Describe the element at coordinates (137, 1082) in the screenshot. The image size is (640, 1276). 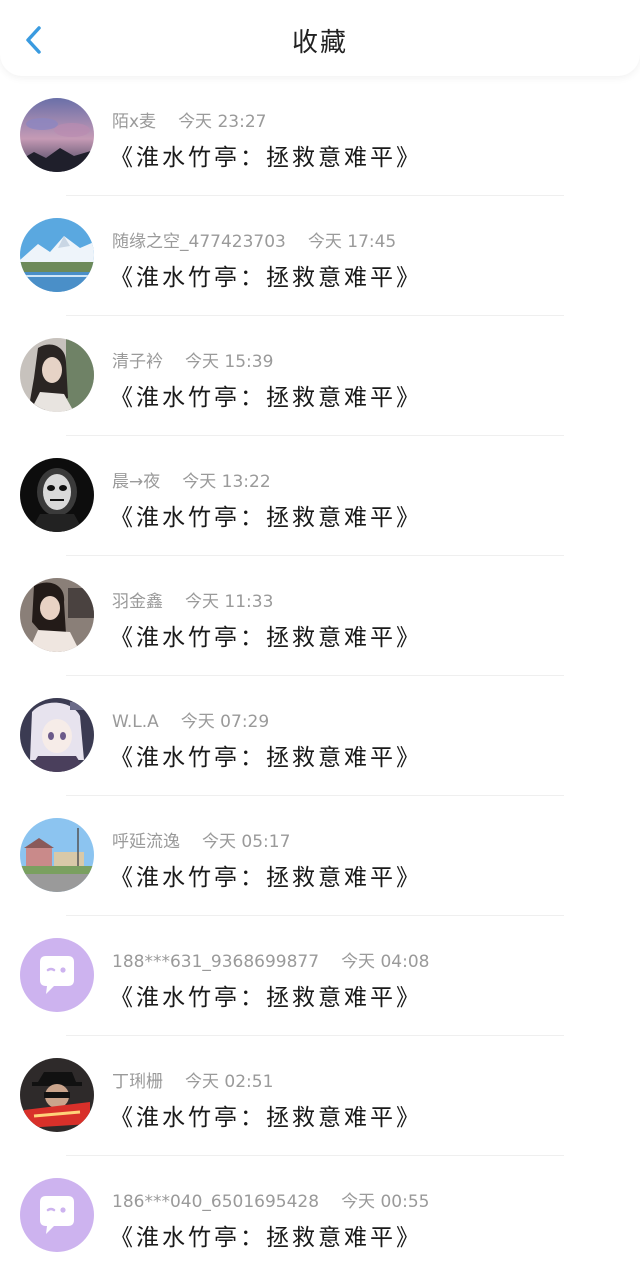
I see `username: 丁琍栅` at that location.